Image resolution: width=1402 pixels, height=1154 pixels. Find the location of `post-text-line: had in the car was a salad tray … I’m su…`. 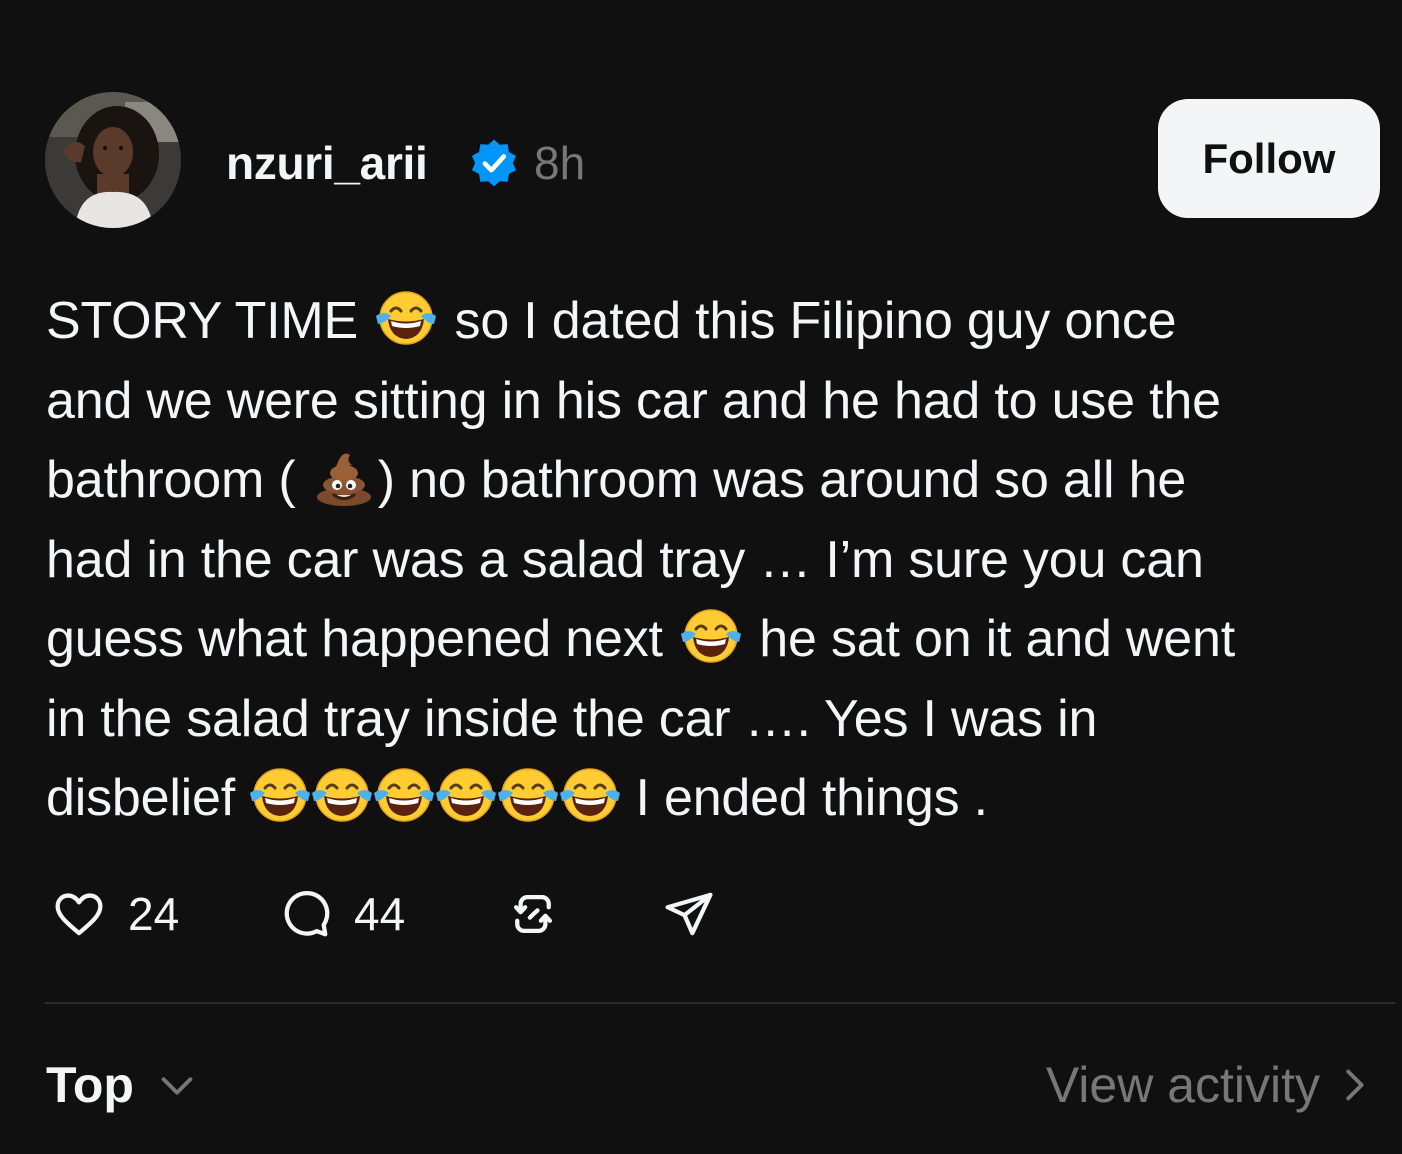

post-text-line: had in the car was a salad tray … I’m su… is located at coordinates (696, 561).